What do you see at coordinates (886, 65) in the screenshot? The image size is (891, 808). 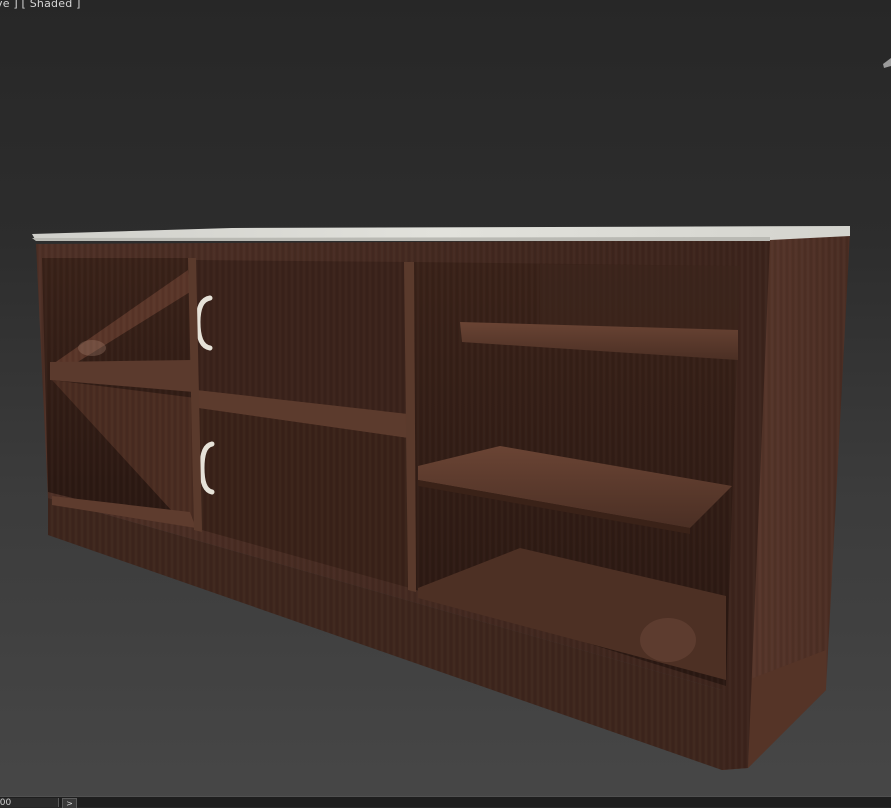 I see `viewcube-icon` at bounding box center [886, 65].